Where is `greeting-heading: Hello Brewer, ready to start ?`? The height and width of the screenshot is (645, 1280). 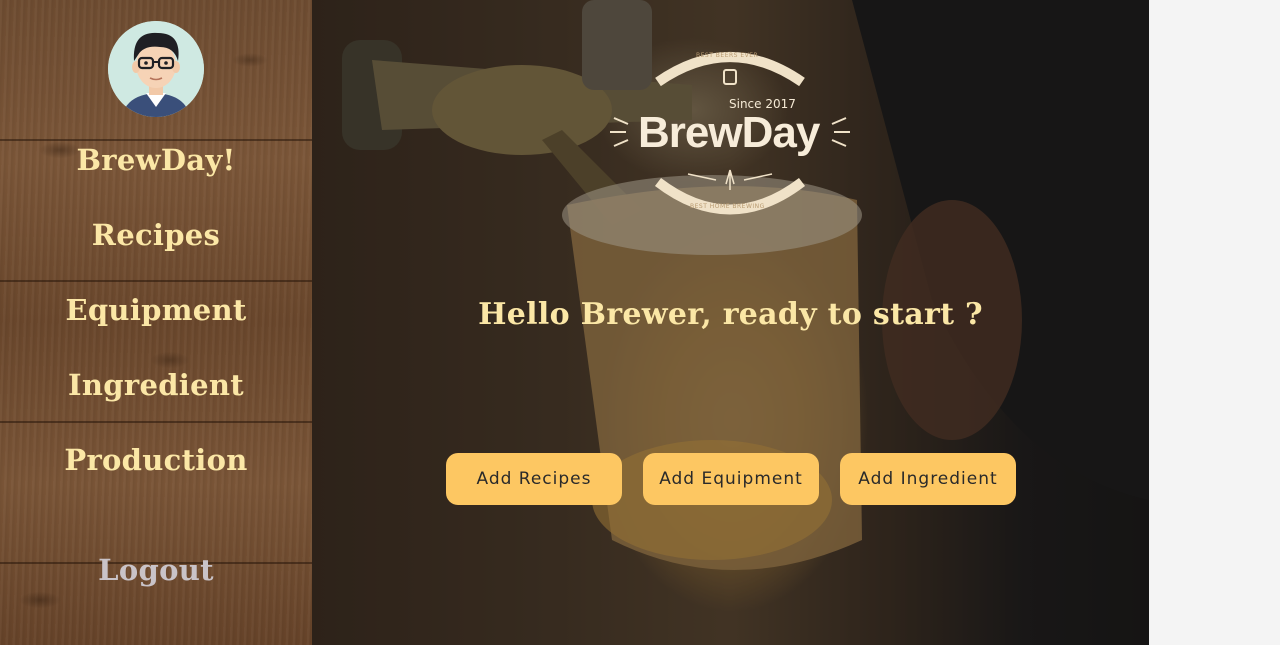 greeting-heading: Hello Brewer, ready to start ? is located at coordinates (730, 314).